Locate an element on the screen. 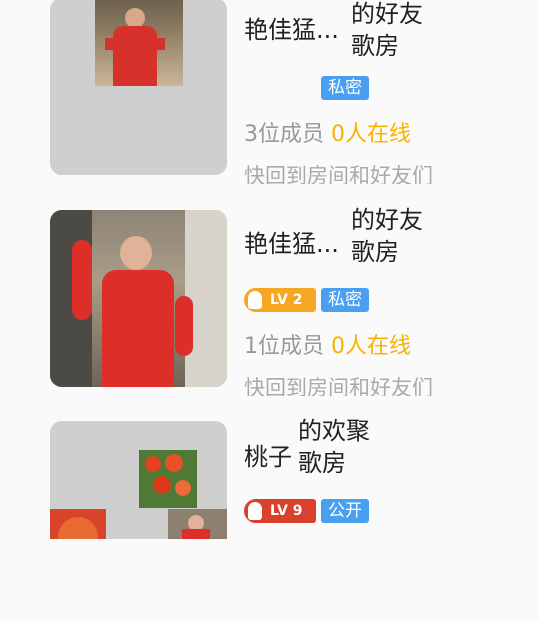 This screenshot has width=539, height=621. room-owner-name: 桃子 is located at coordinates (268, 457).